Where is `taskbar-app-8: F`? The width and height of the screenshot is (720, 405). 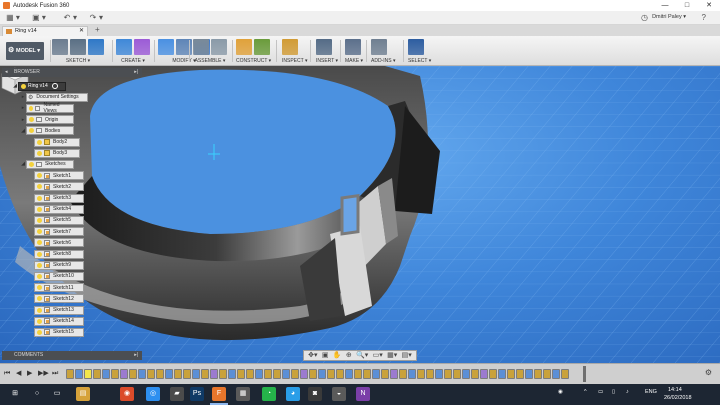
taskbar-app-8: F is located at coordinates (219, 394).